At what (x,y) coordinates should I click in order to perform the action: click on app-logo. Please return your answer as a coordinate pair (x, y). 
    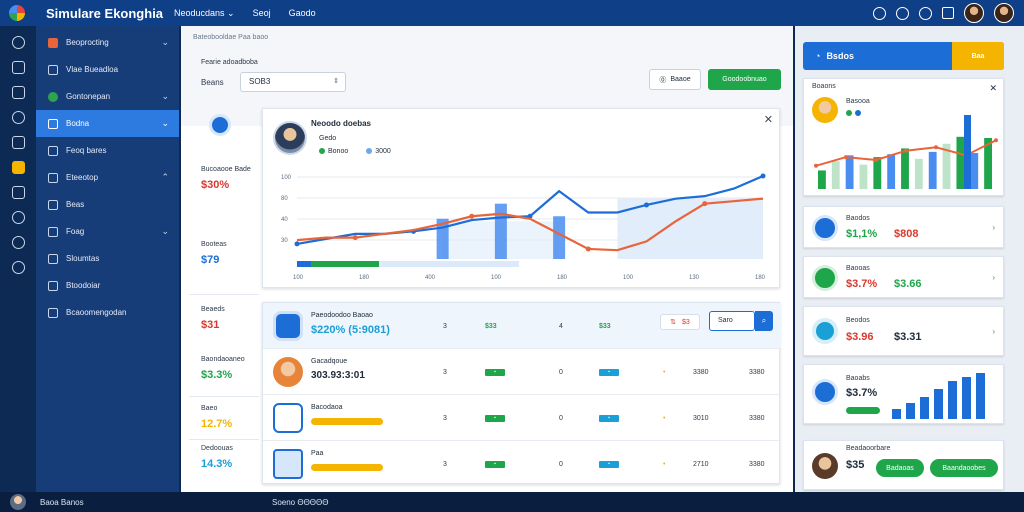
    Looking at the image, I should click on (17, 13).